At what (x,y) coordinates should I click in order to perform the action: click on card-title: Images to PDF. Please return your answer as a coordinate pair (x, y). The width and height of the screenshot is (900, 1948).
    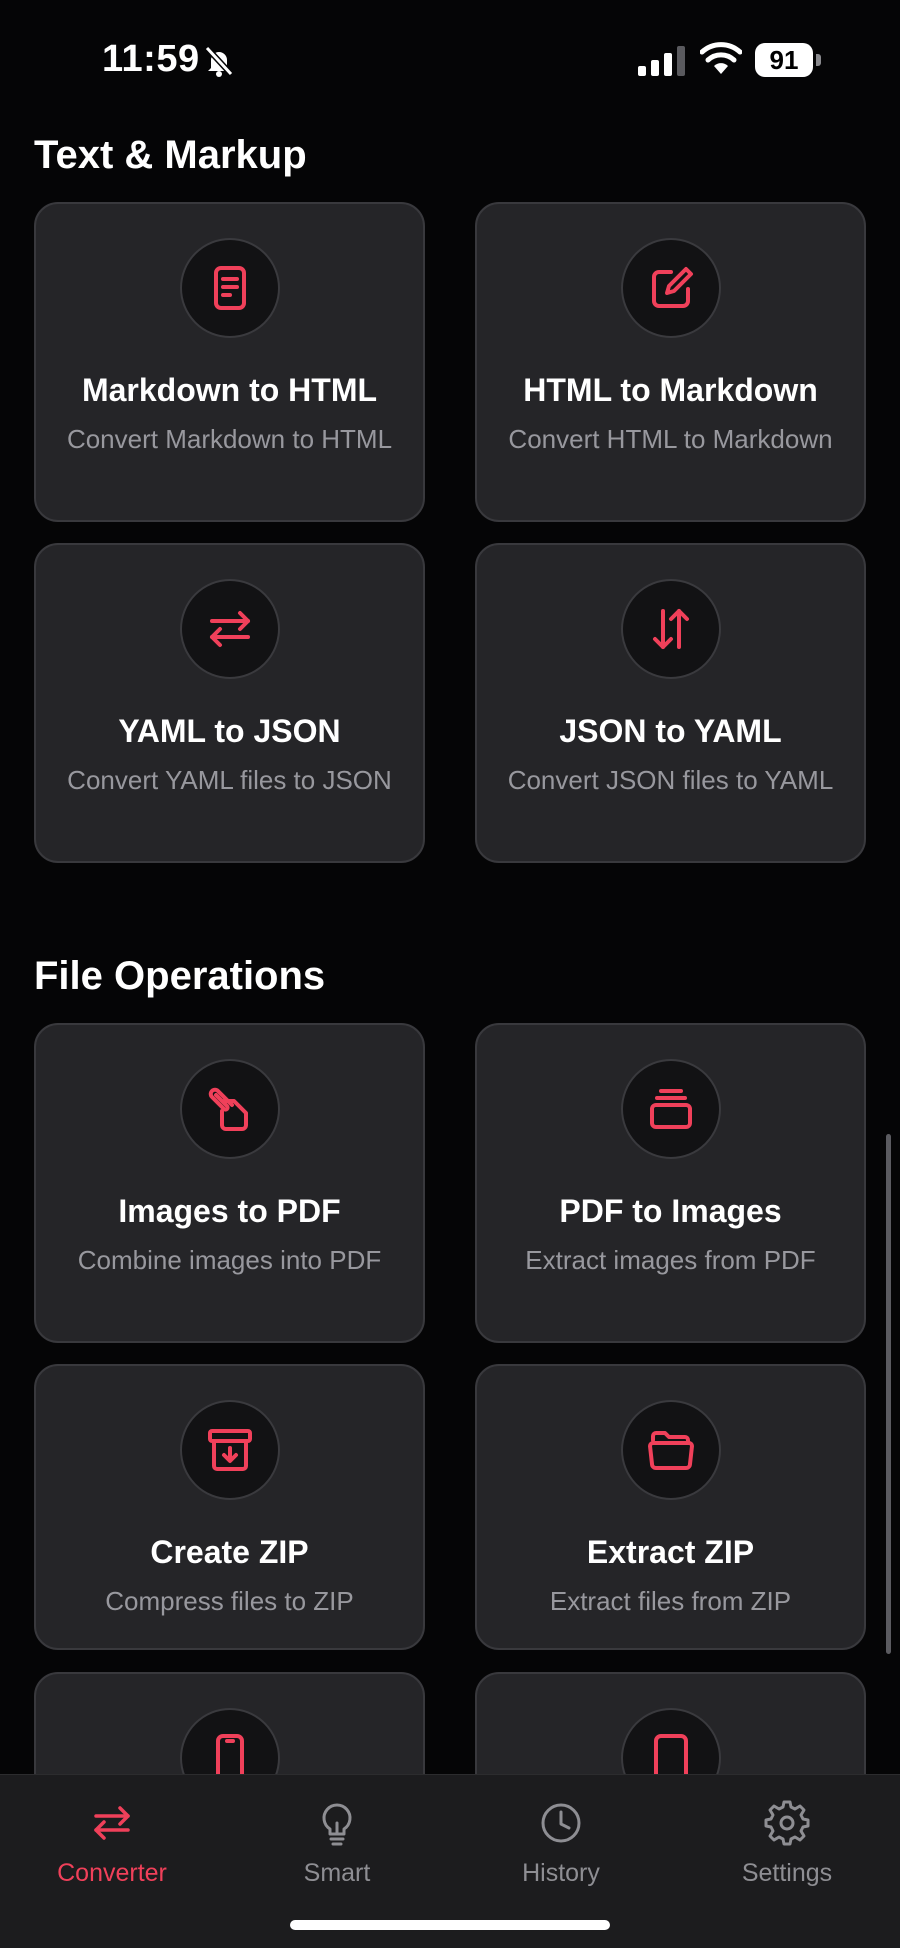
    Looking at the image, I should click on (229, 1211).